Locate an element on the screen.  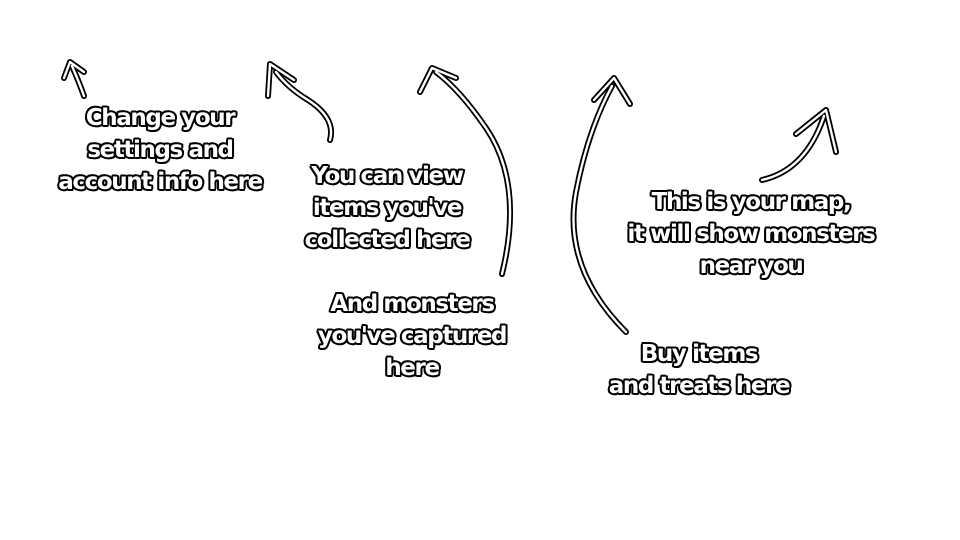
shop-tip-line: Buy items is located at coordinates (699, 354).